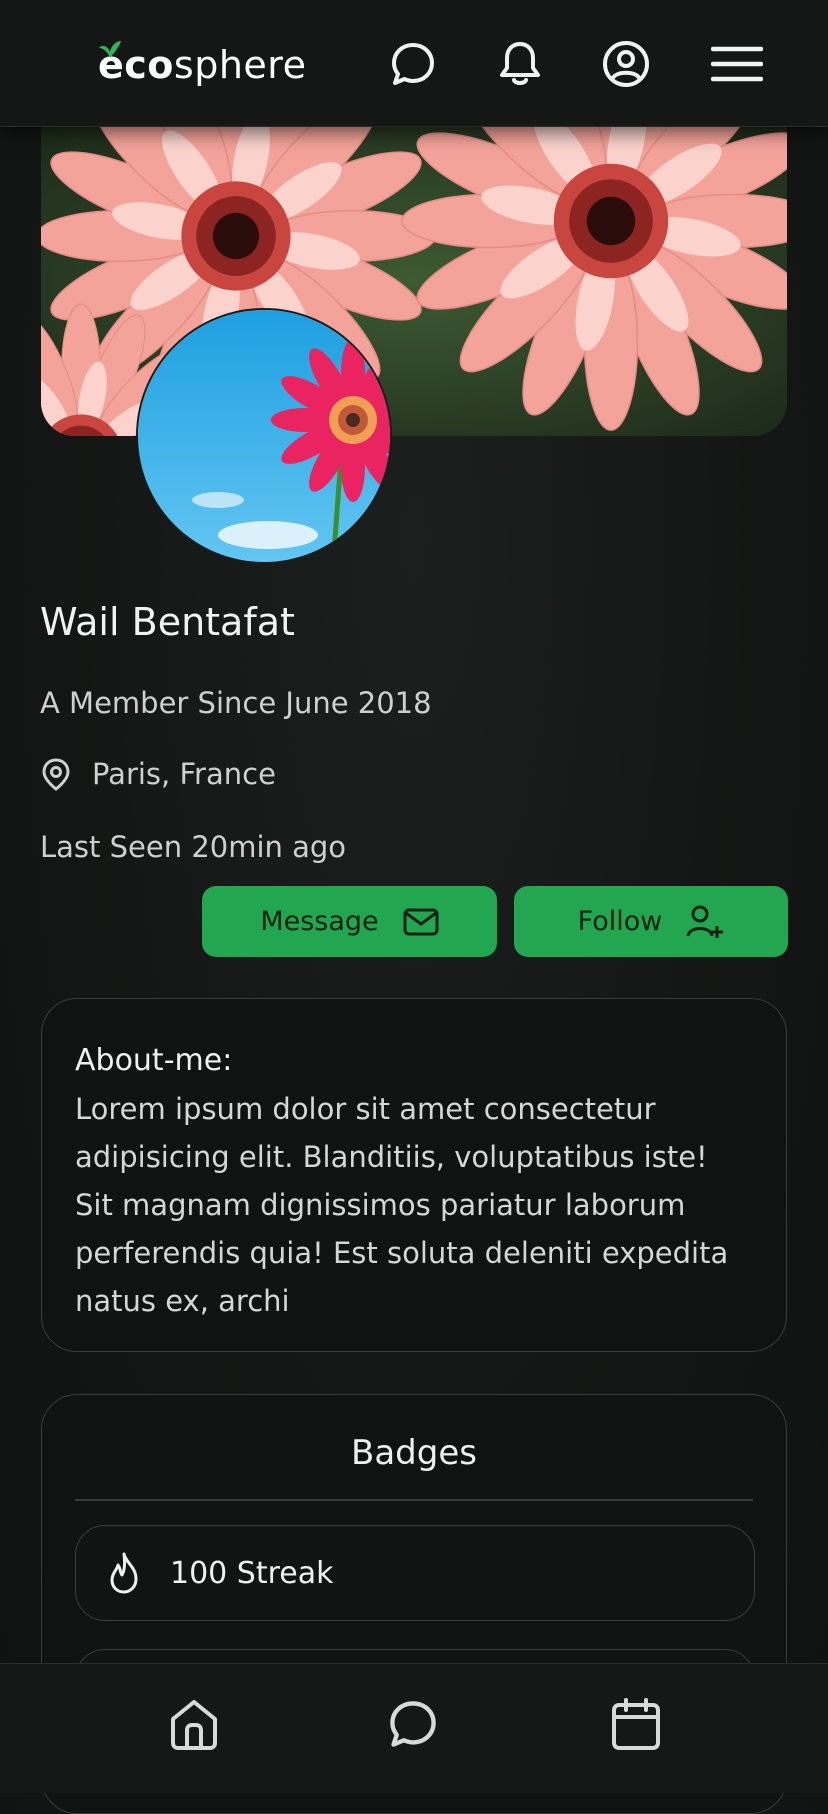  Describe the element at coordinates (124, 1573) in the screenshot. I see `flame-icon` at that location.